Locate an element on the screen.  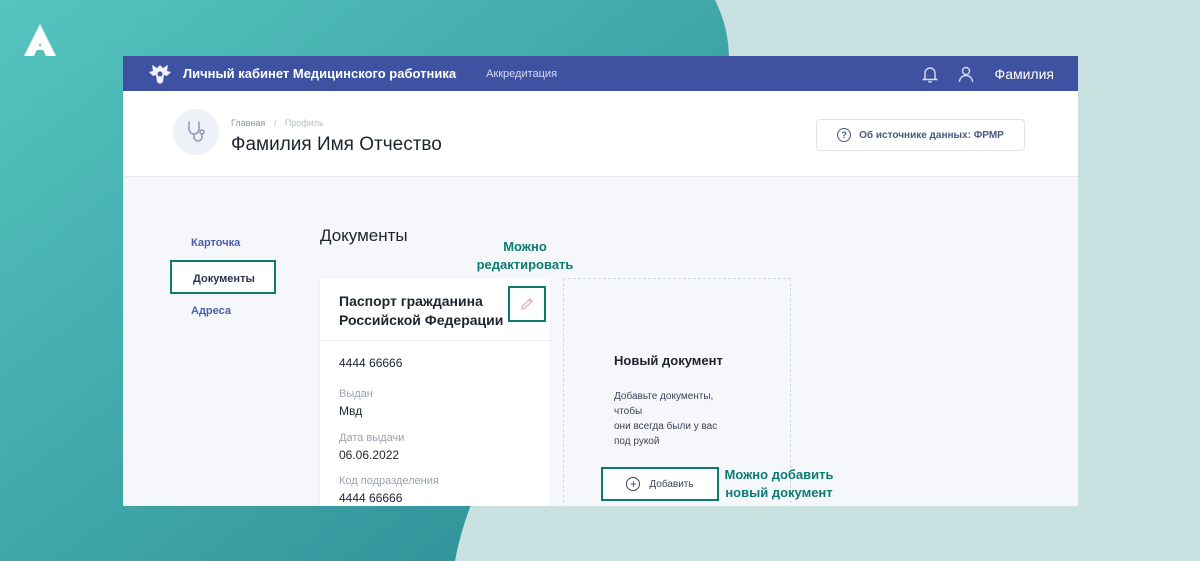
sidebar: Карточка Документы Адреса is located at coordinates (225, 277).